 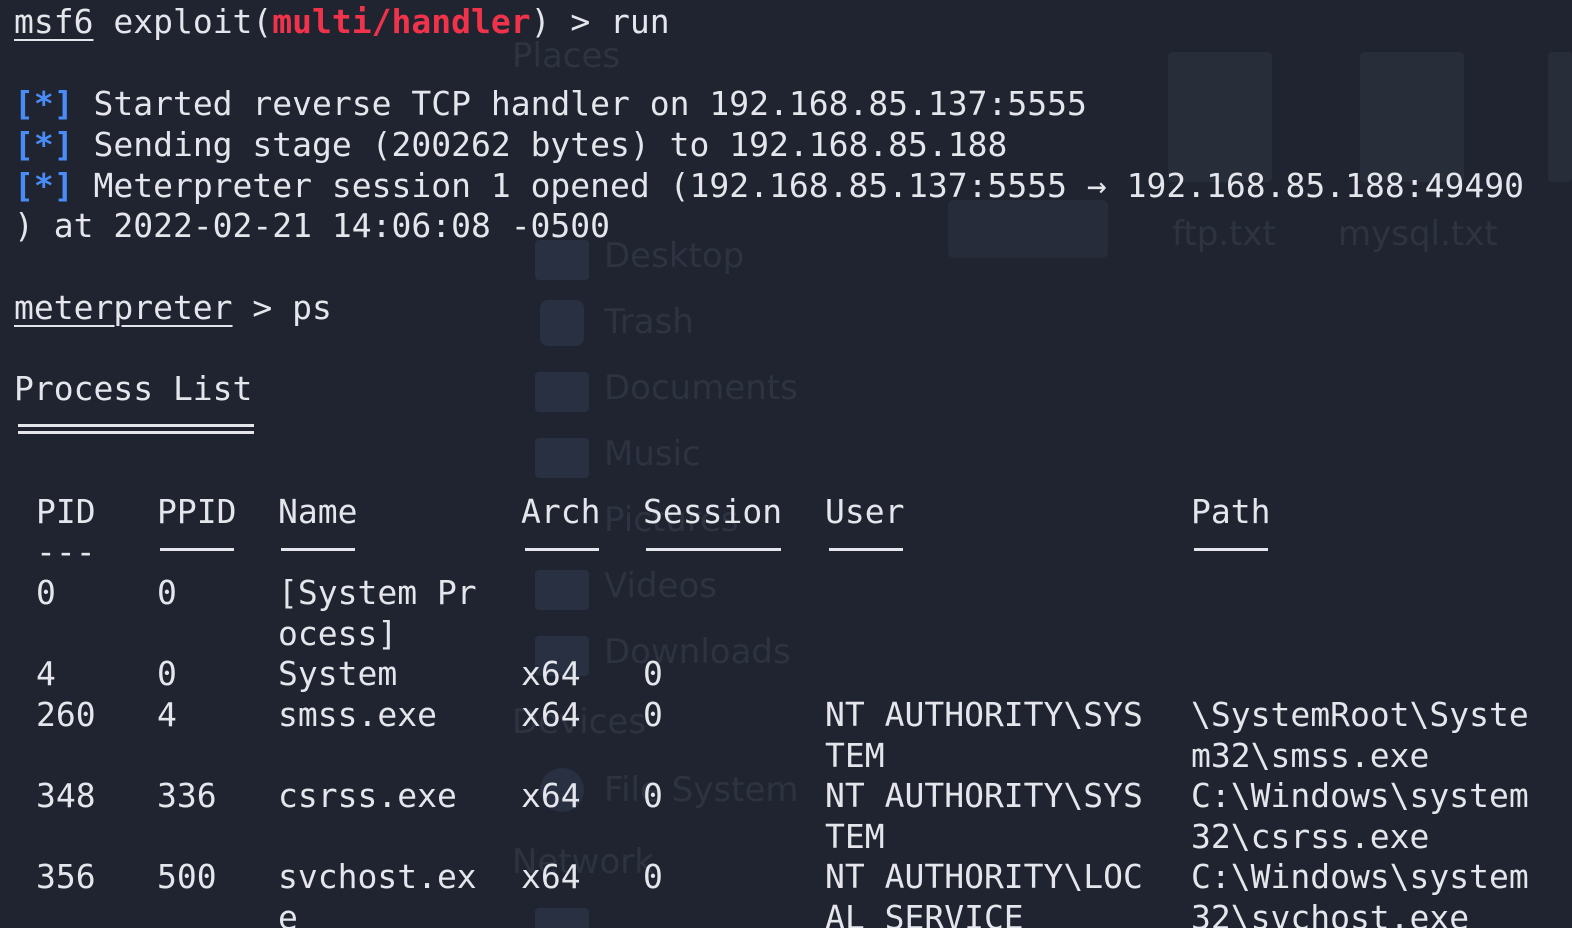 What do you see at coordinates (66, 876) in the screenshot?
I see `cell-pid: 356` at bounding box center [66, 876].